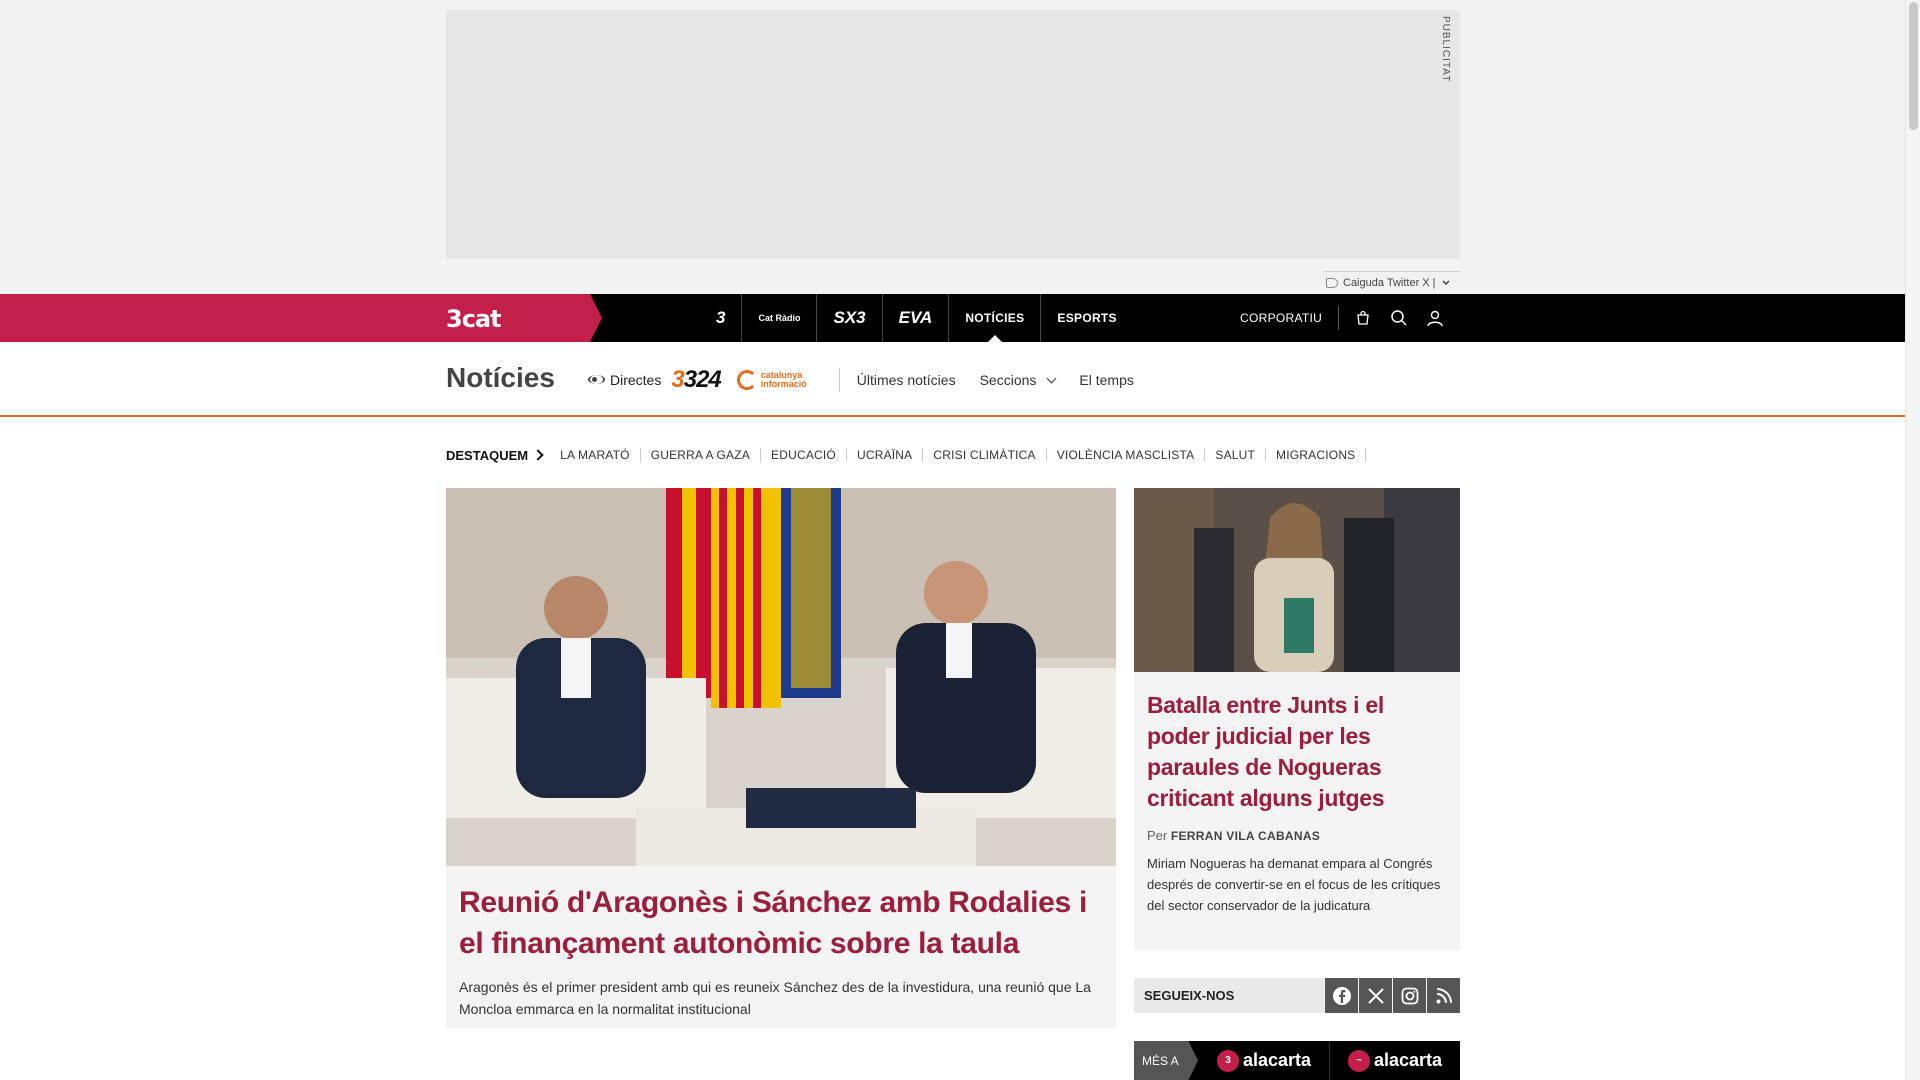 This screenshot has height=1080, width=1920. I want to click on catradio-alacarta-link: ~ alacarta, so click(1394, 1060).